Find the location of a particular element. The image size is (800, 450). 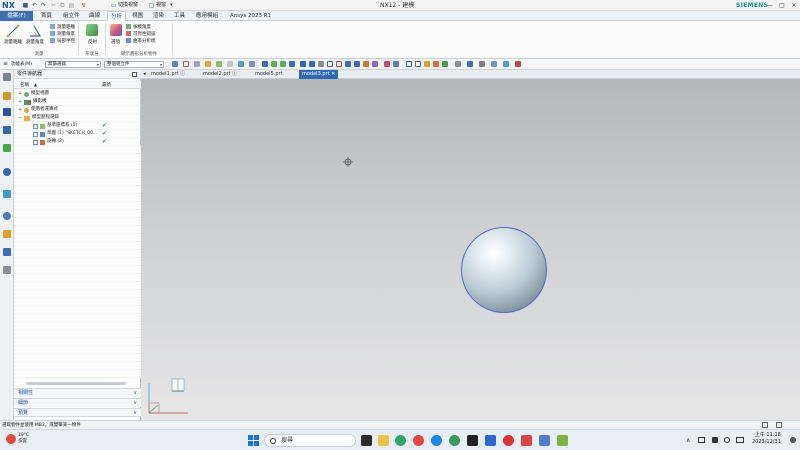

chrome-icon is located at coordinates (418, 440).